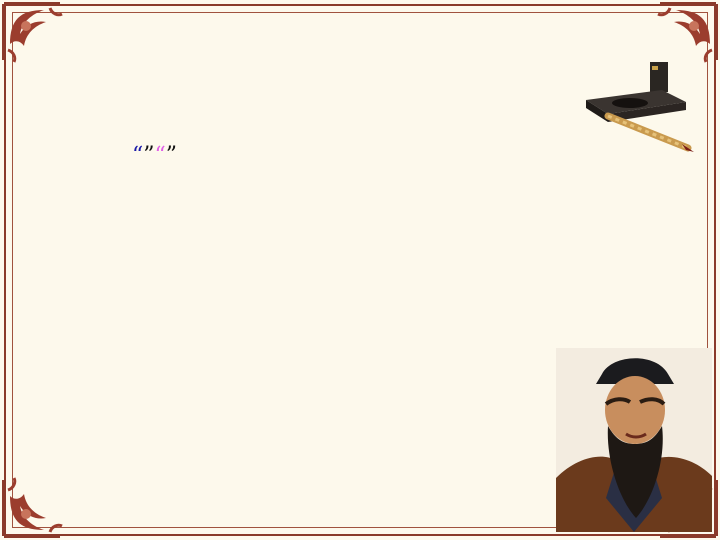  Describe the element at coordinates (634, 440) in the screenshot. I see `confucius-portrait-icon` at that location.